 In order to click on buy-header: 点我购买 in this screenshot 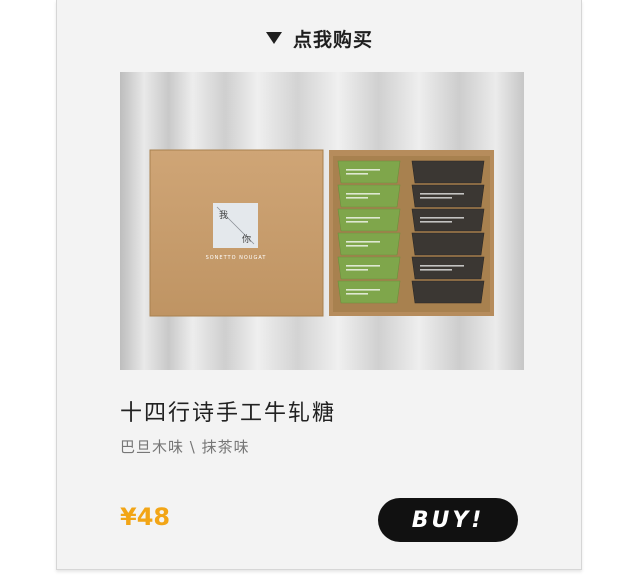, I will do `click(319, 38)`.